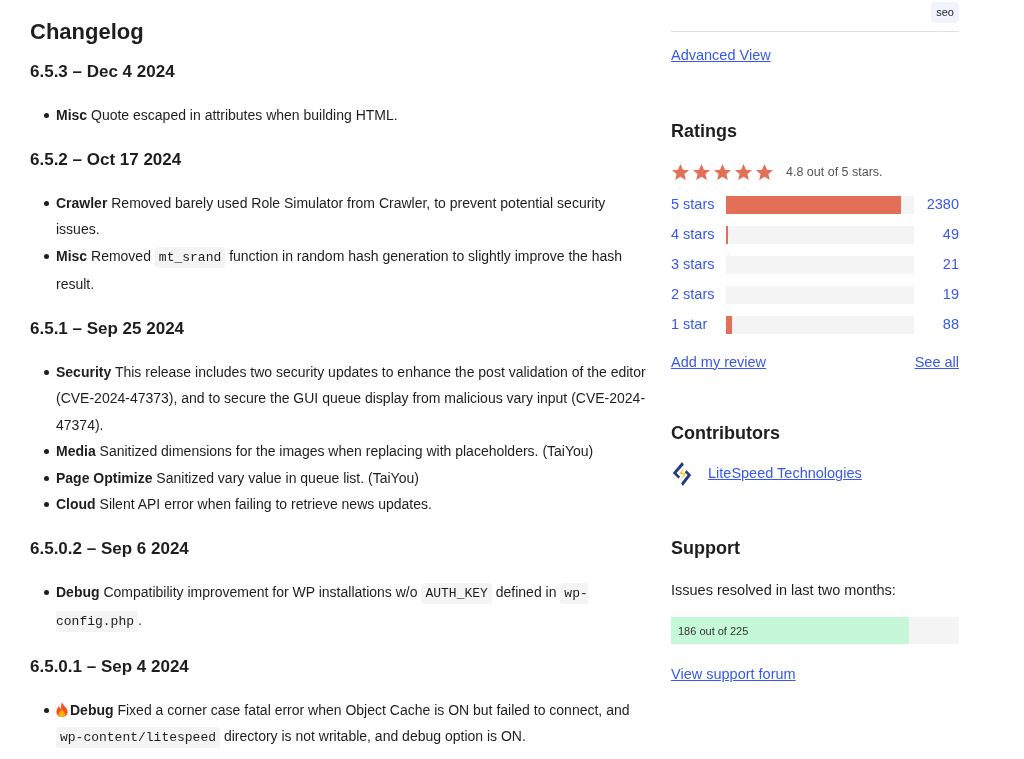 This screenshot has height=759, width=1024. I want to click on rating-count: 19, so click(950, 294).